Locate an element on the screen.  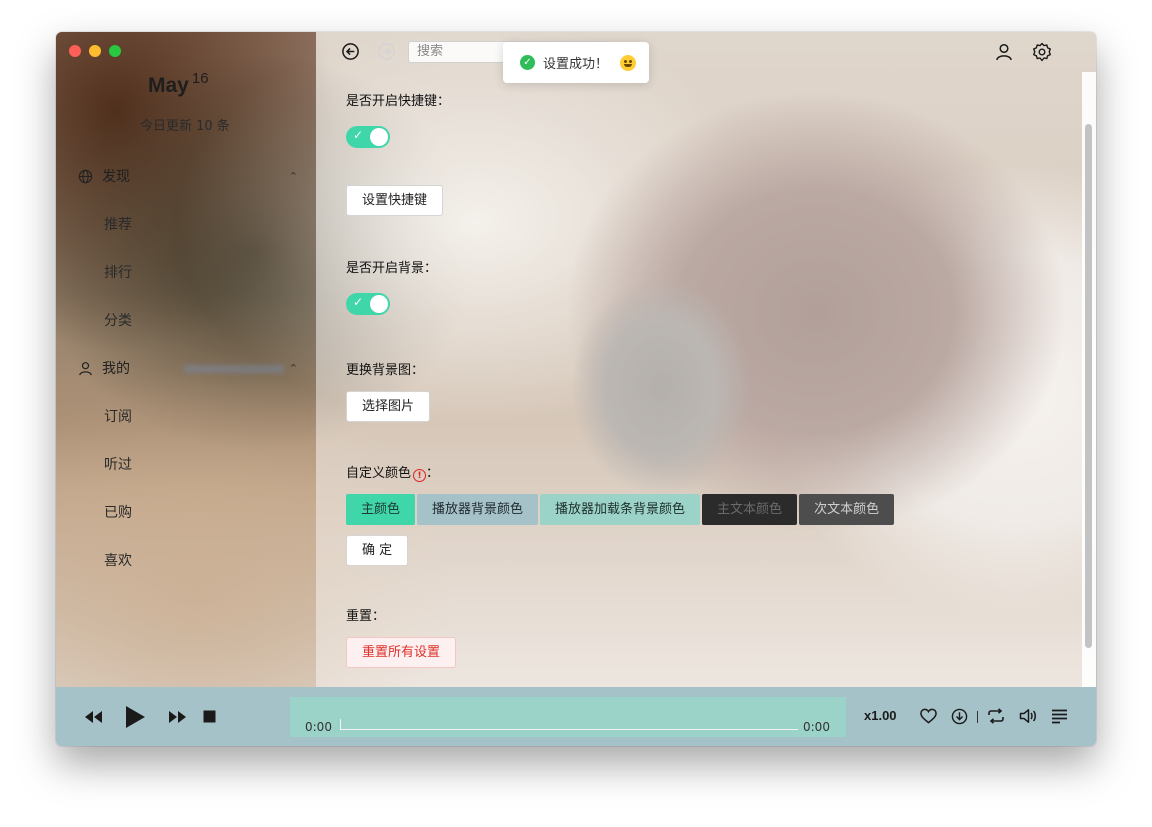
play-icon is located at coordinates (135, 717).